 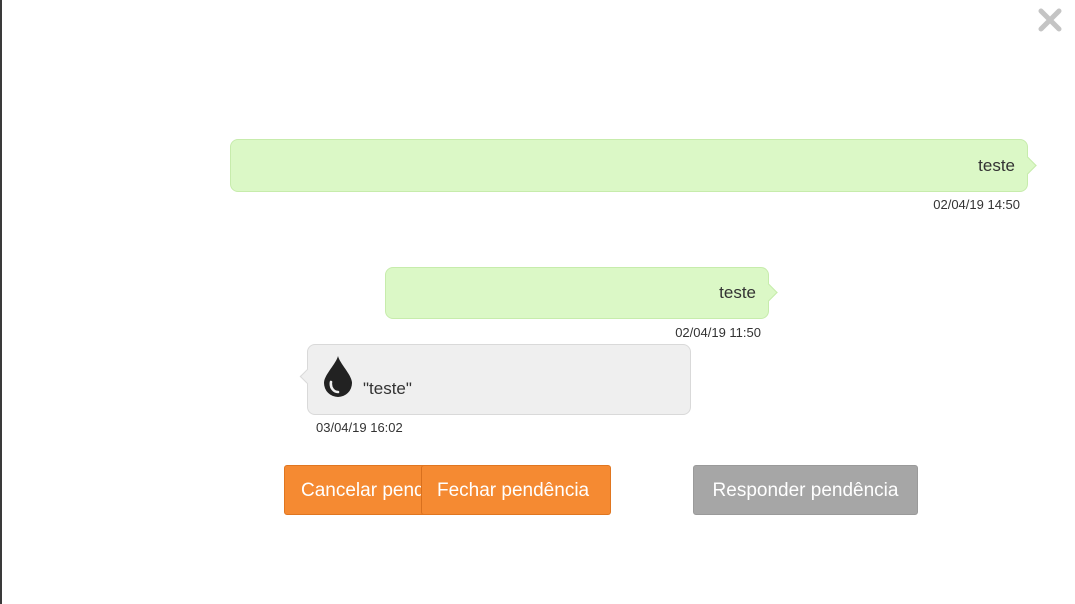 I want to click on message-timestamp: 03/04/19 16:02, so click(x=359, y=427).